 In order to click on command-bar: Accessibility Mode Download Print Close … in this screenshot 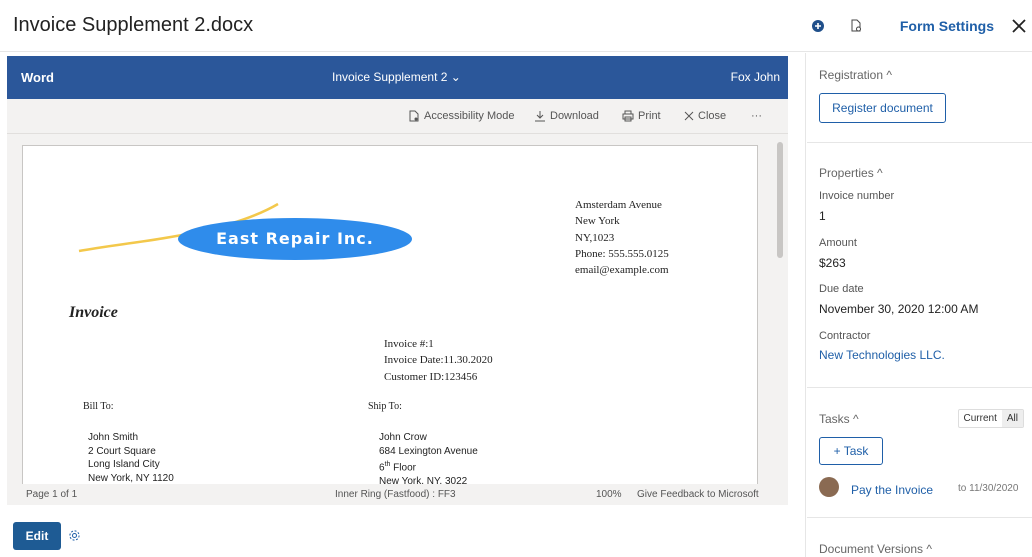, I will do `click(397, 116)`.